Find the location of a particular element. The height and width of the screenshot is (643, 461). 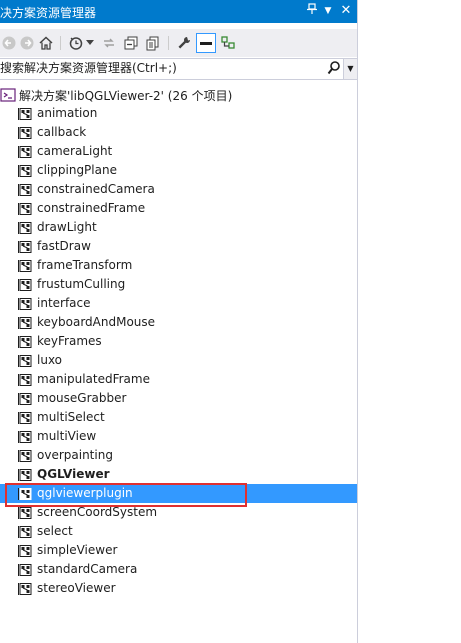

project-label: simpleViewer is located at coordinates (77, 550).